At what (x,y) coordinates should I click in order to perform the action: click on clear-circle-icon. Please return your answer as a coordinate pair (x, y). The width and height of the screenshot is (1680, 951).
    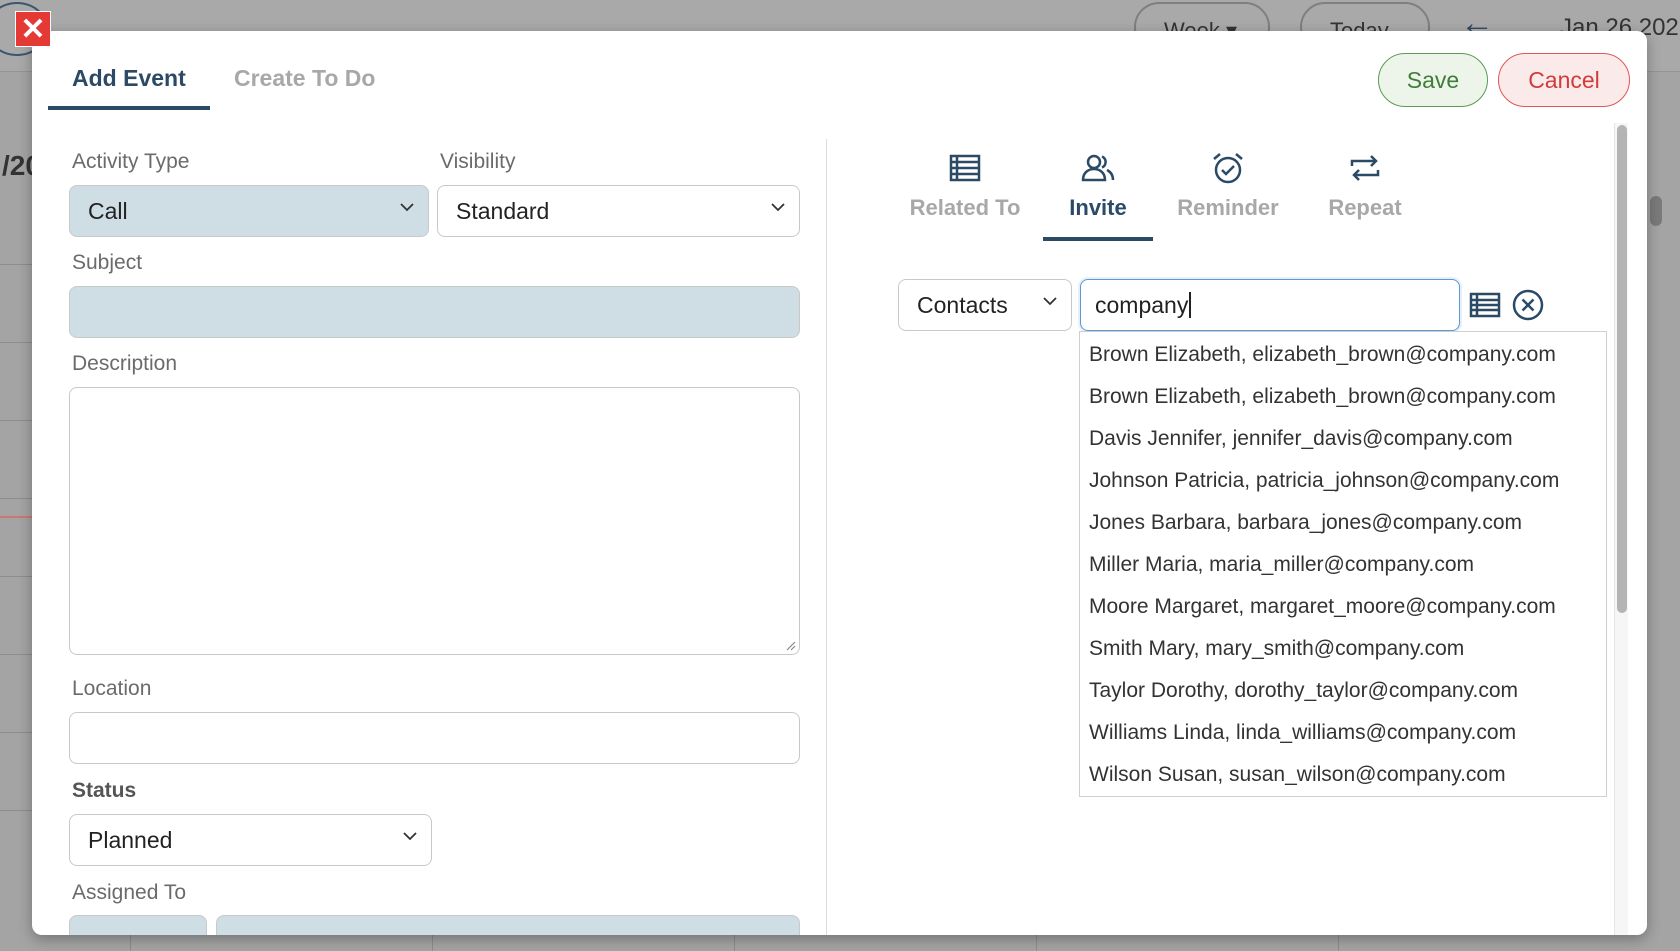
    Looking at the image, I should click on (1528, 305).